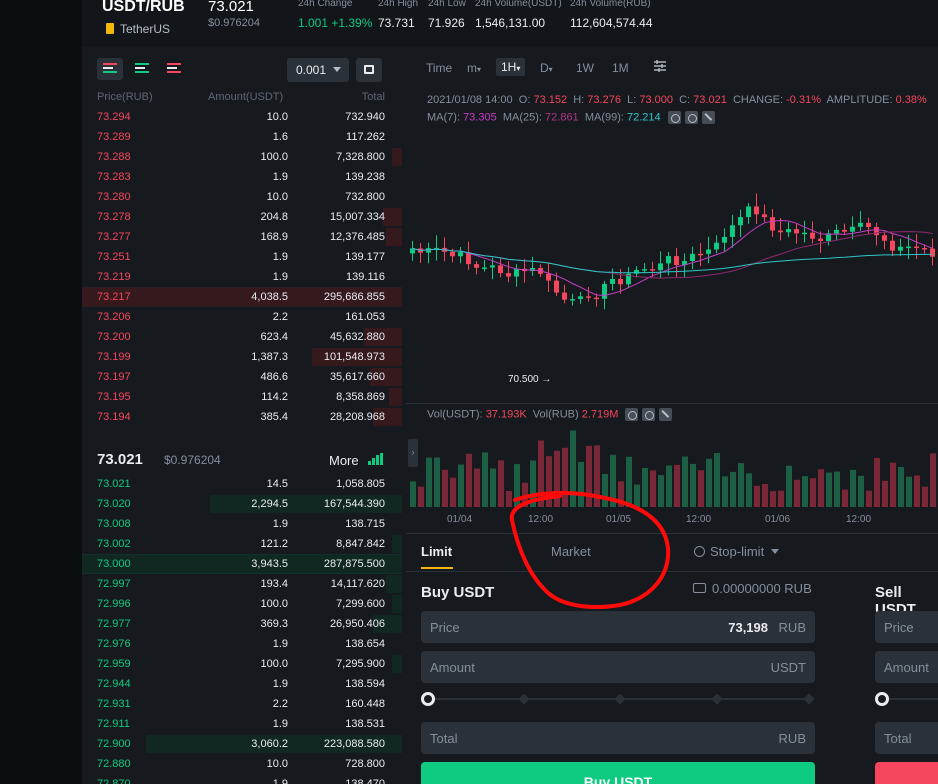 The height and width of the screenshot is (784, 938). I want to click on sell-total-label: Total, so click(898, 738).